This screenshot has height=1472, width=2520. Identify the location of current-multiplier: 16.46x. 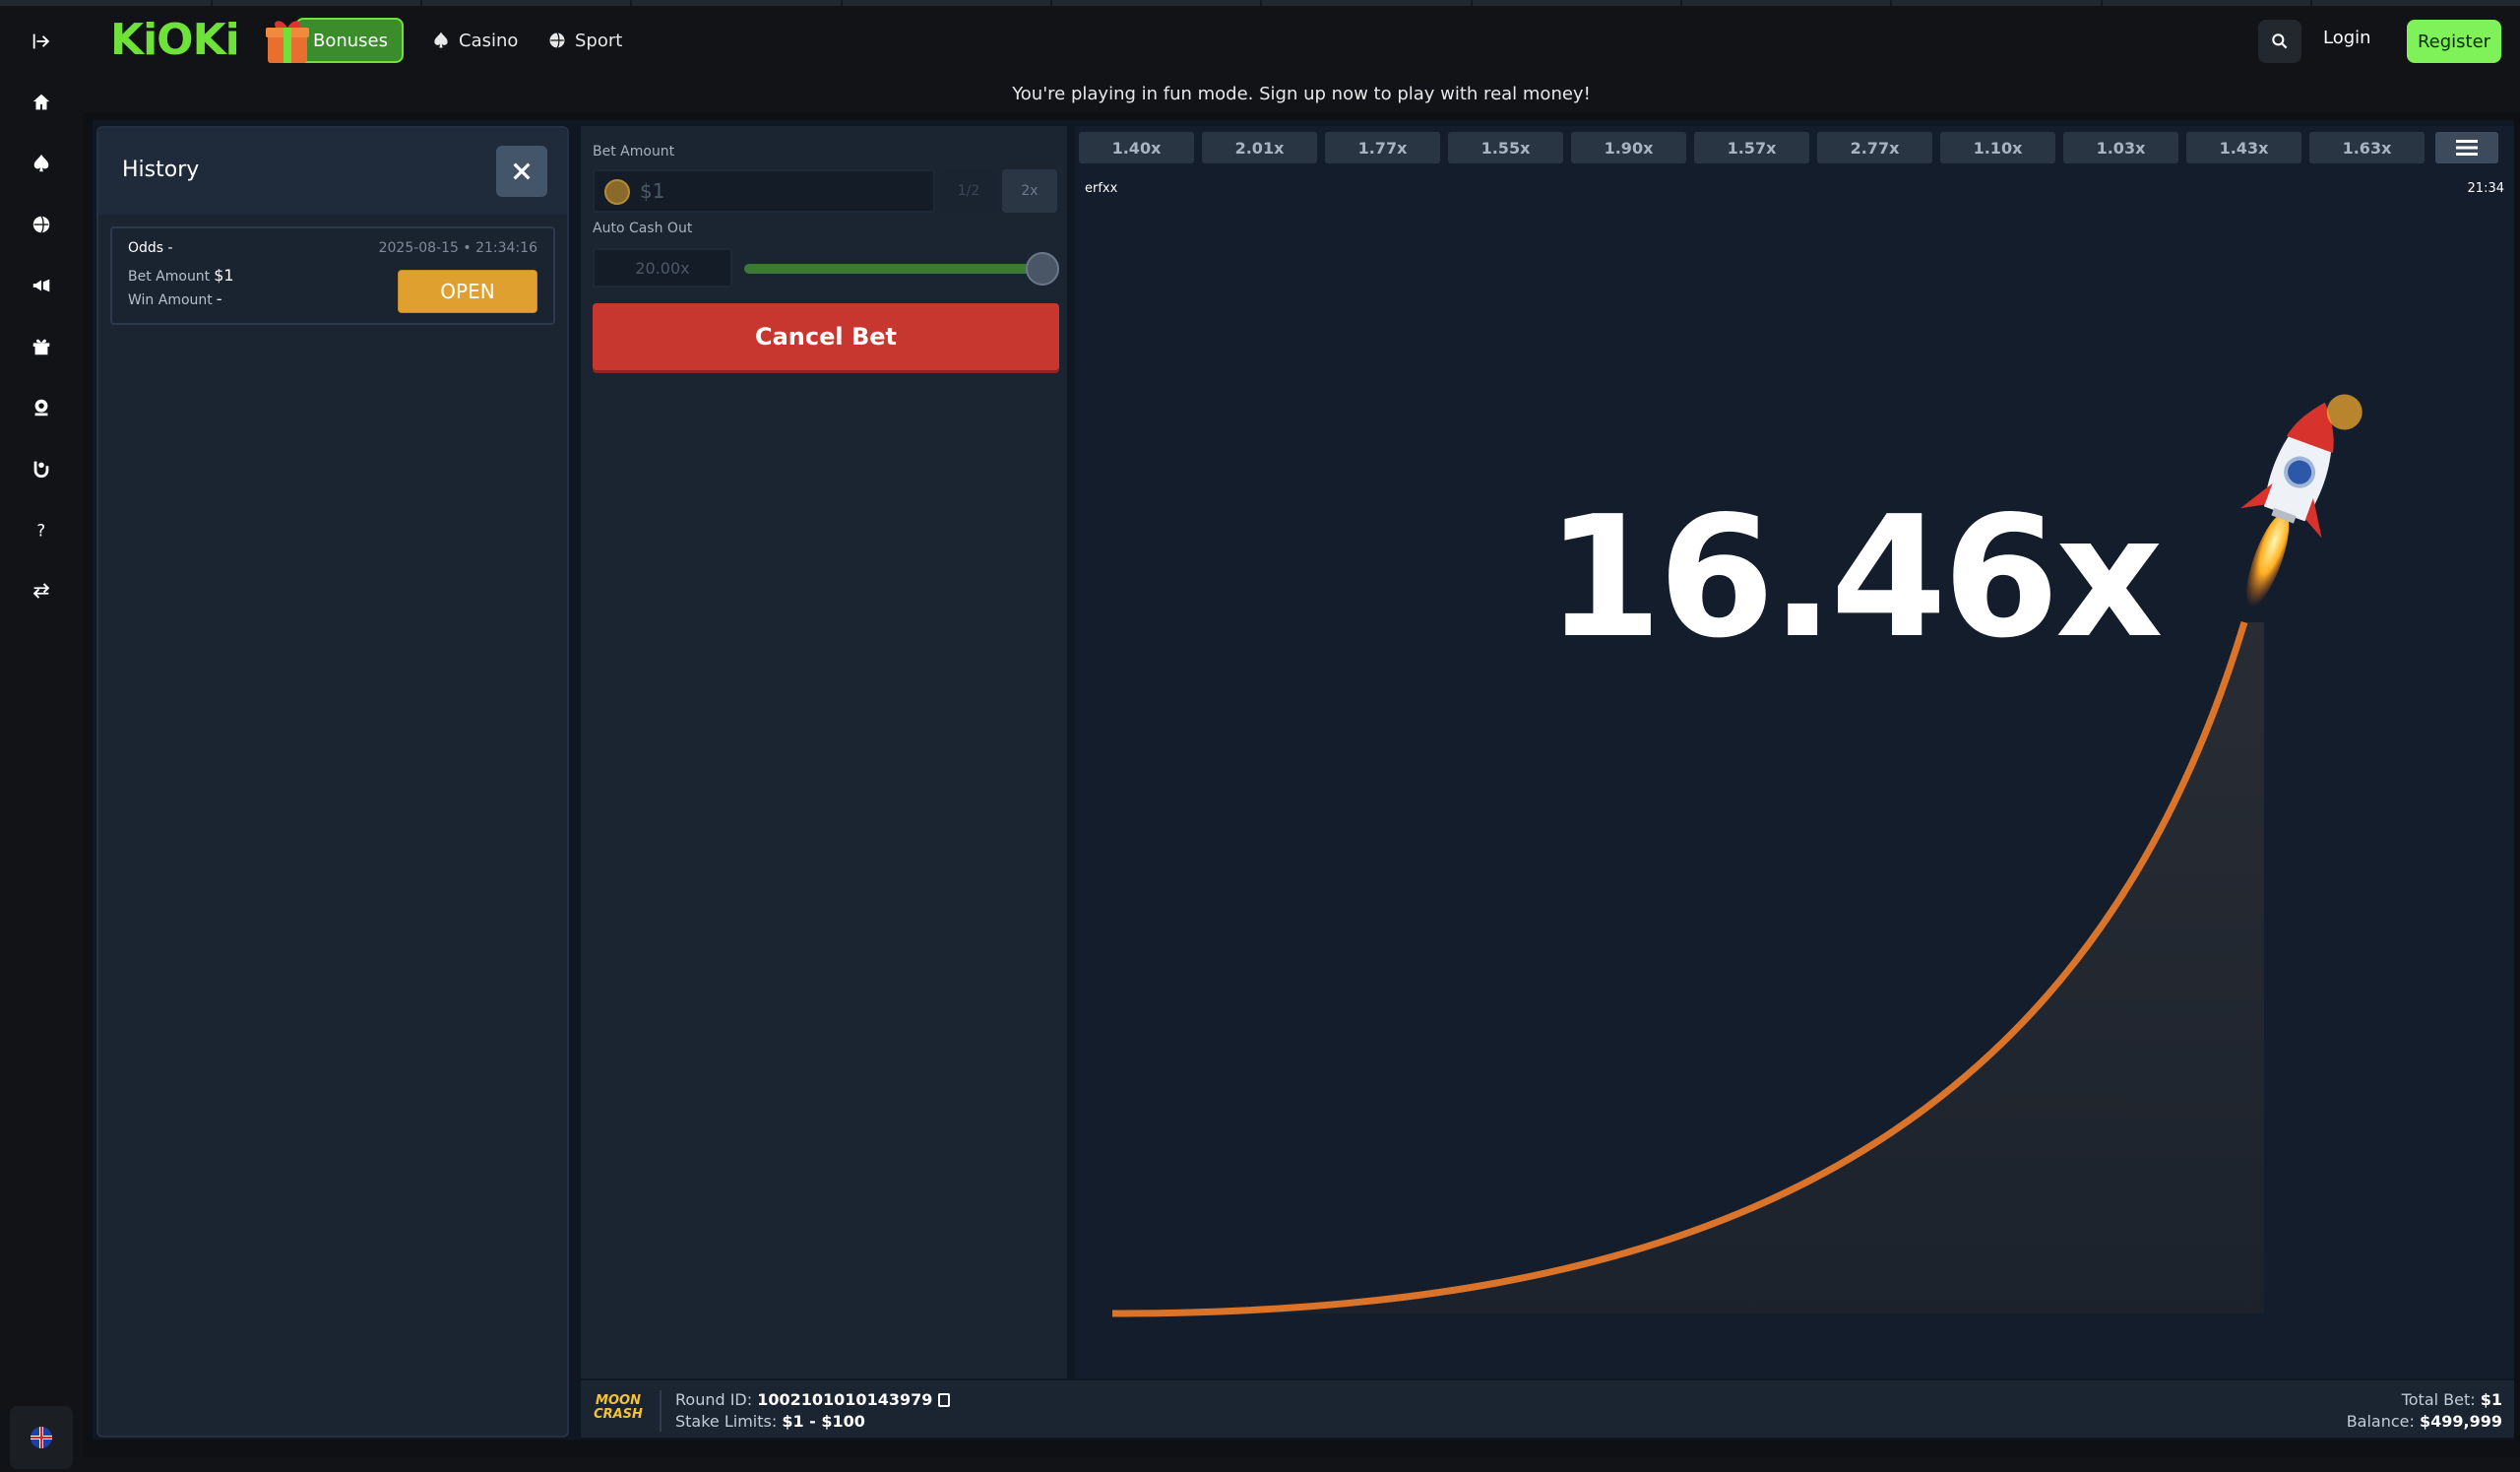
(1854, 577).